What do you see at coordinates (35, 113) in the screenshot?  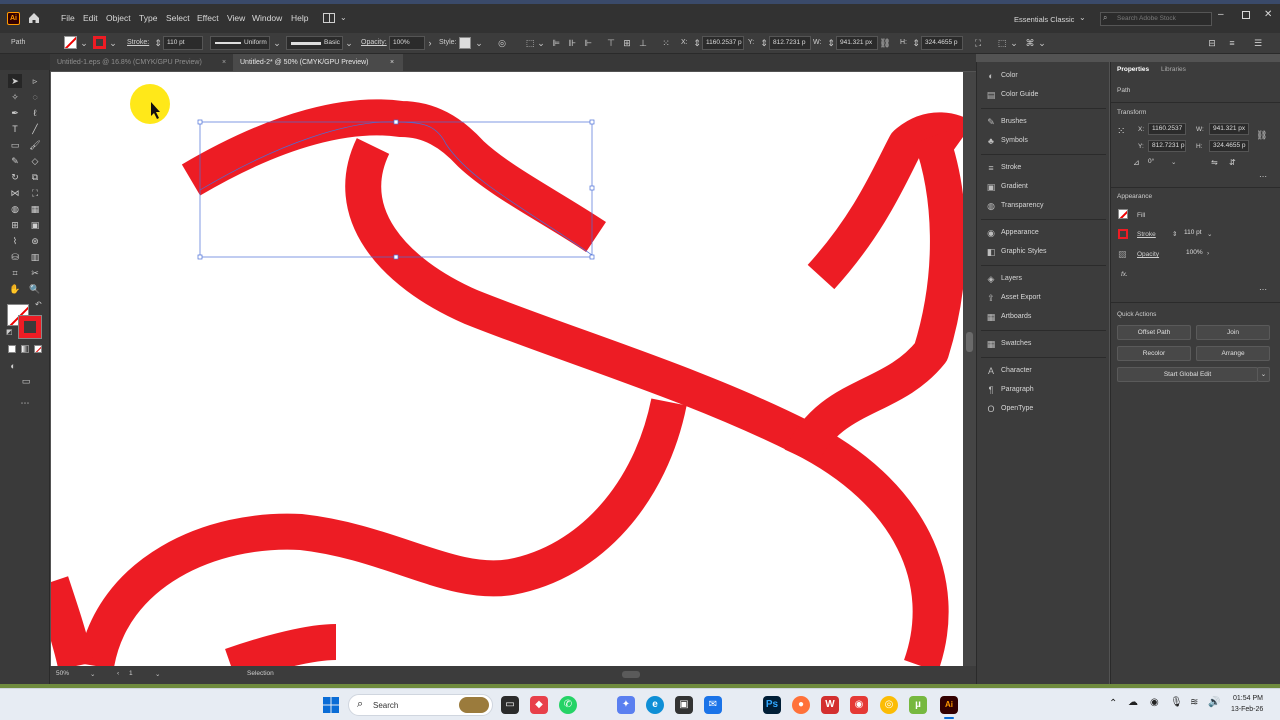 I see `curvature-tool-icon: ℓ` at bounding box center [35, 113].